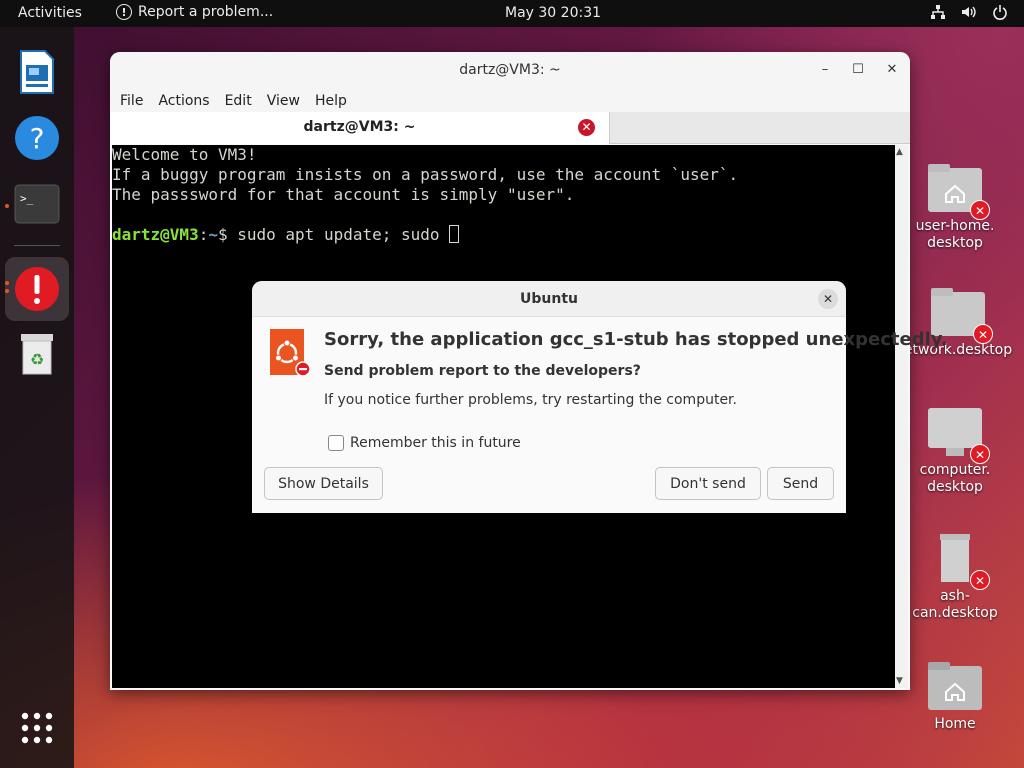 This screenshot has height=768, width=1024. I want to click on prompt-path: ~, so click(213, 234).